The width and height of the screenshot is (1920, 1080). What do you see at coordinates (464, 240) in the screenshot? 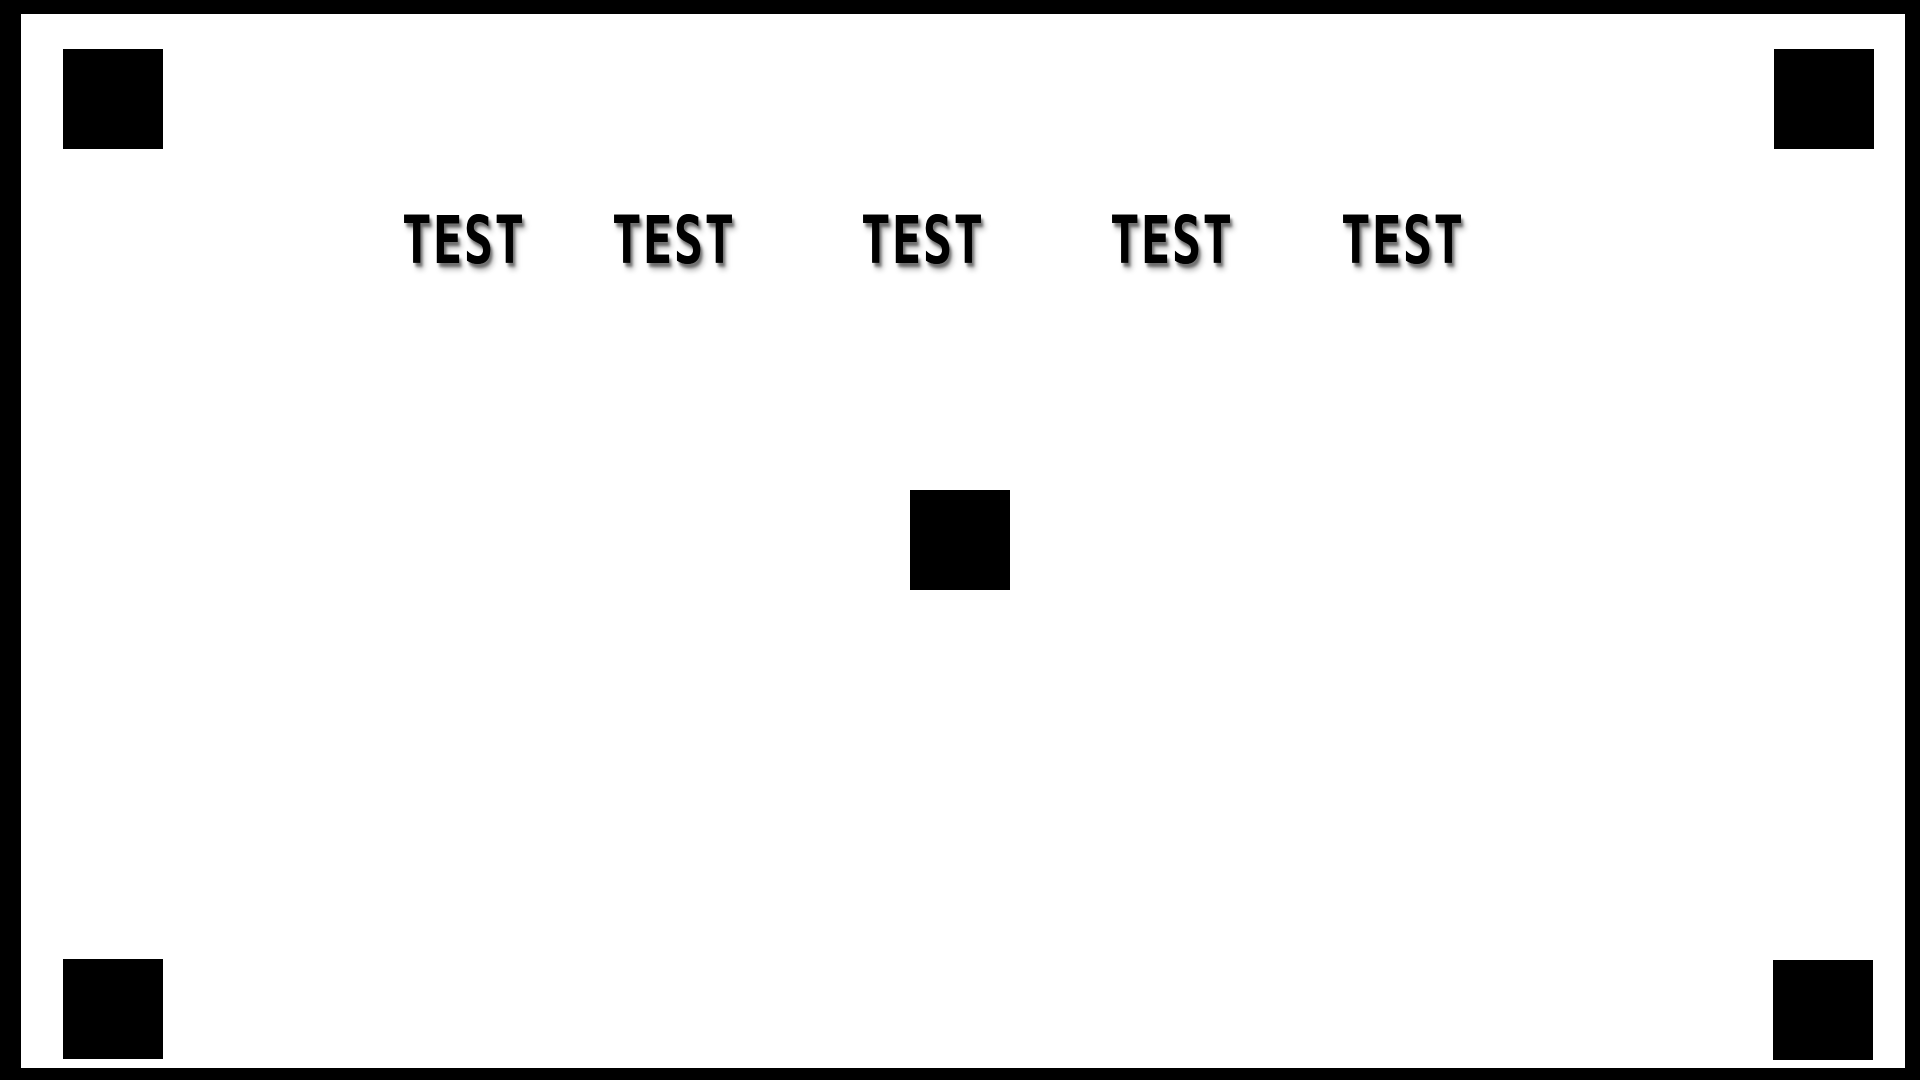
I see `test-label-1: TEST` at bounding box center [464, 240].